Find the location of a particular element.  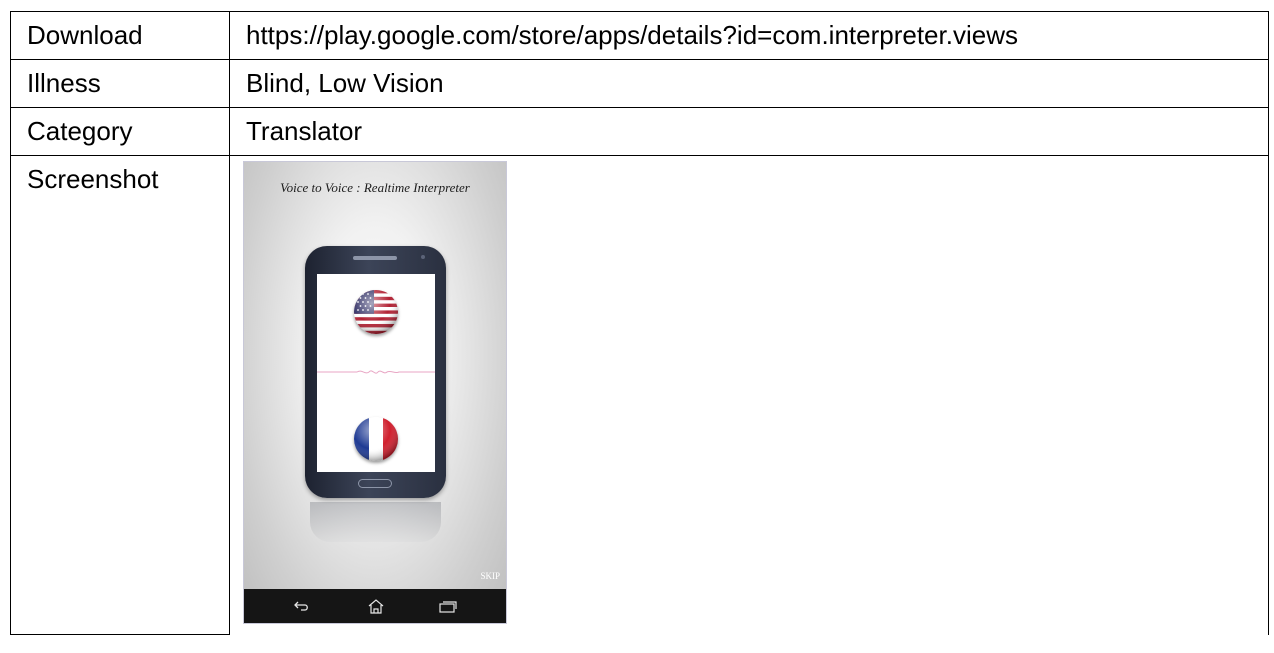

skip-button: SKIP is located at coordinates (490, 576).